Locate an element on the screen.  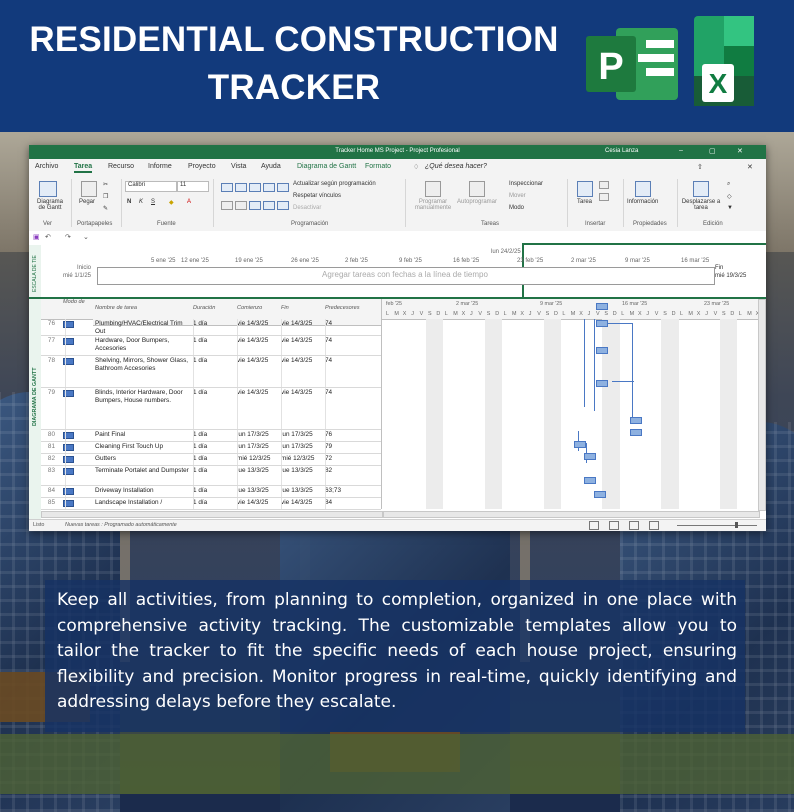
find-icon: ⌕ is located at coordinates (728, 184).